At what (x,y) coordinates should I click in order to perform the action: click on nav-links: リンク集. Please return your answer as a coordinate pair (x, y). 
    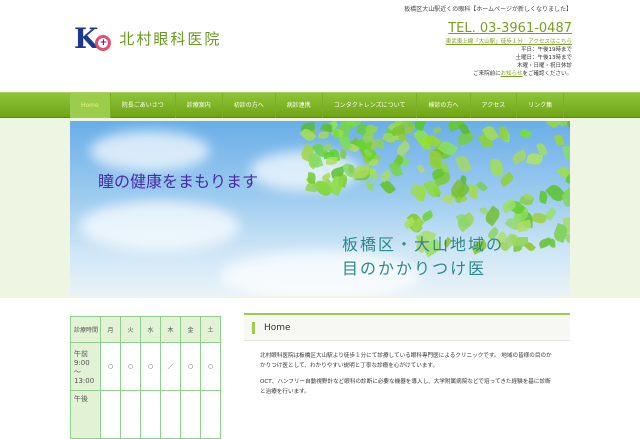
    Looking at the image, I should click on (541, 105).